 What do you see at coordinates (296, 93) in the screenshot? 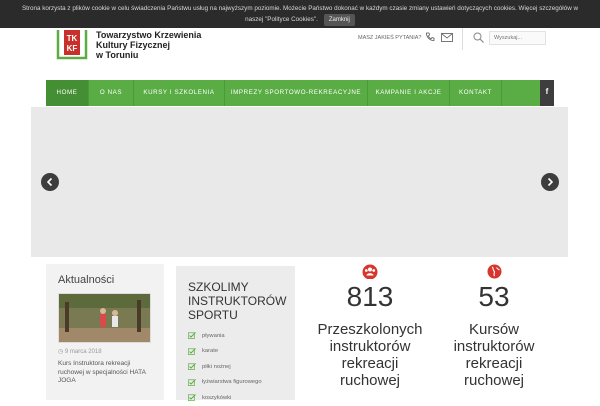
I see `nav-item-events: IMPREZY SPORTOWO-REKREACYJNE` at bounding box center [296, 93].